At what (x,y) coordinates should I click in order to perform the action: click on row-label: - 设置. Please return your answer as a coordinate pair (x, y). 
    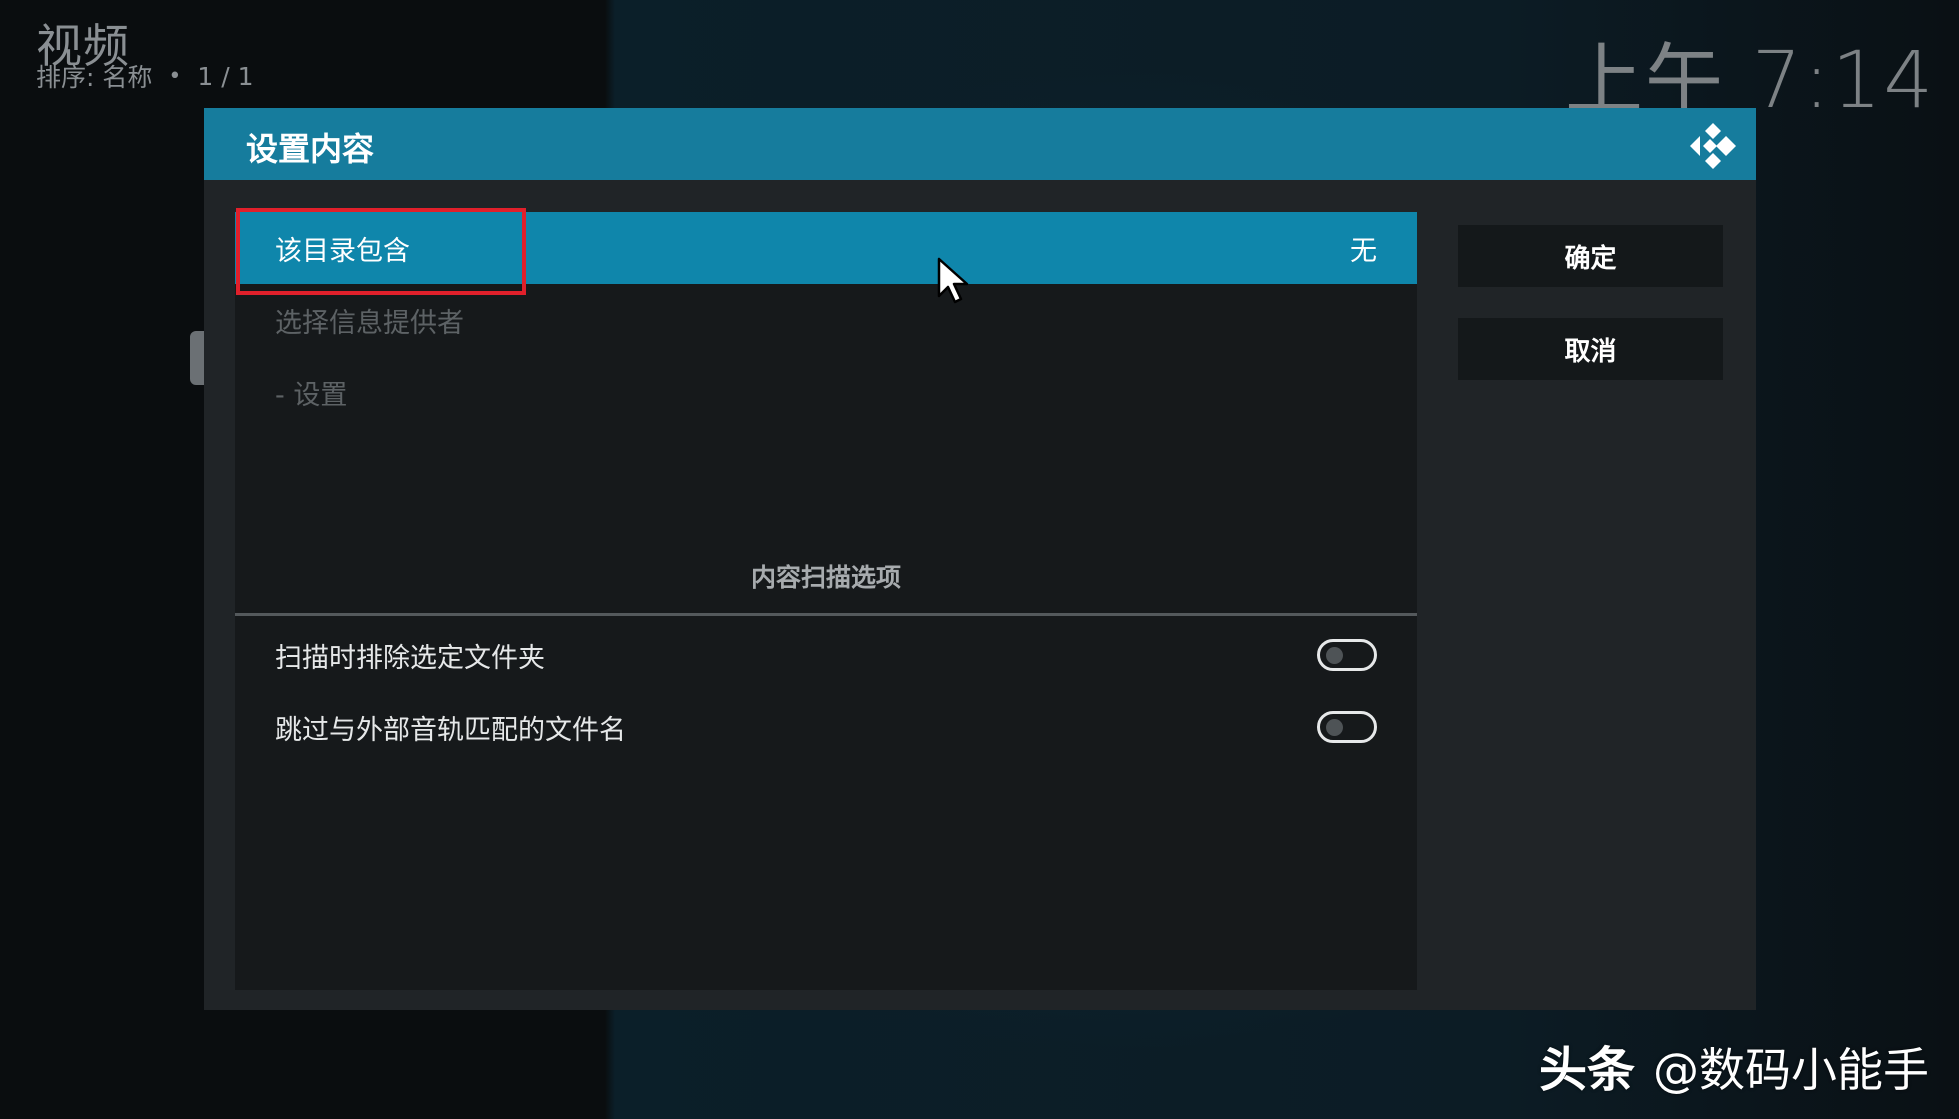
    Looking at the image, I should click on (311, 395).